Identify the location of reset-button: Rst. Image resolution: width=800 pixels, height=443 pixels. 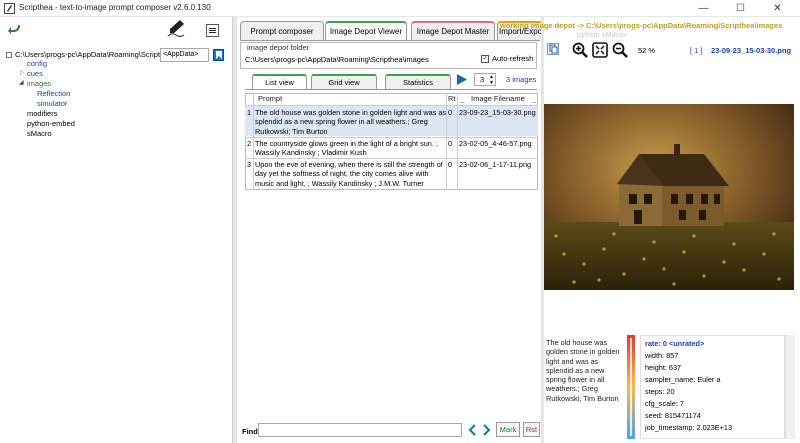
(531, 429).